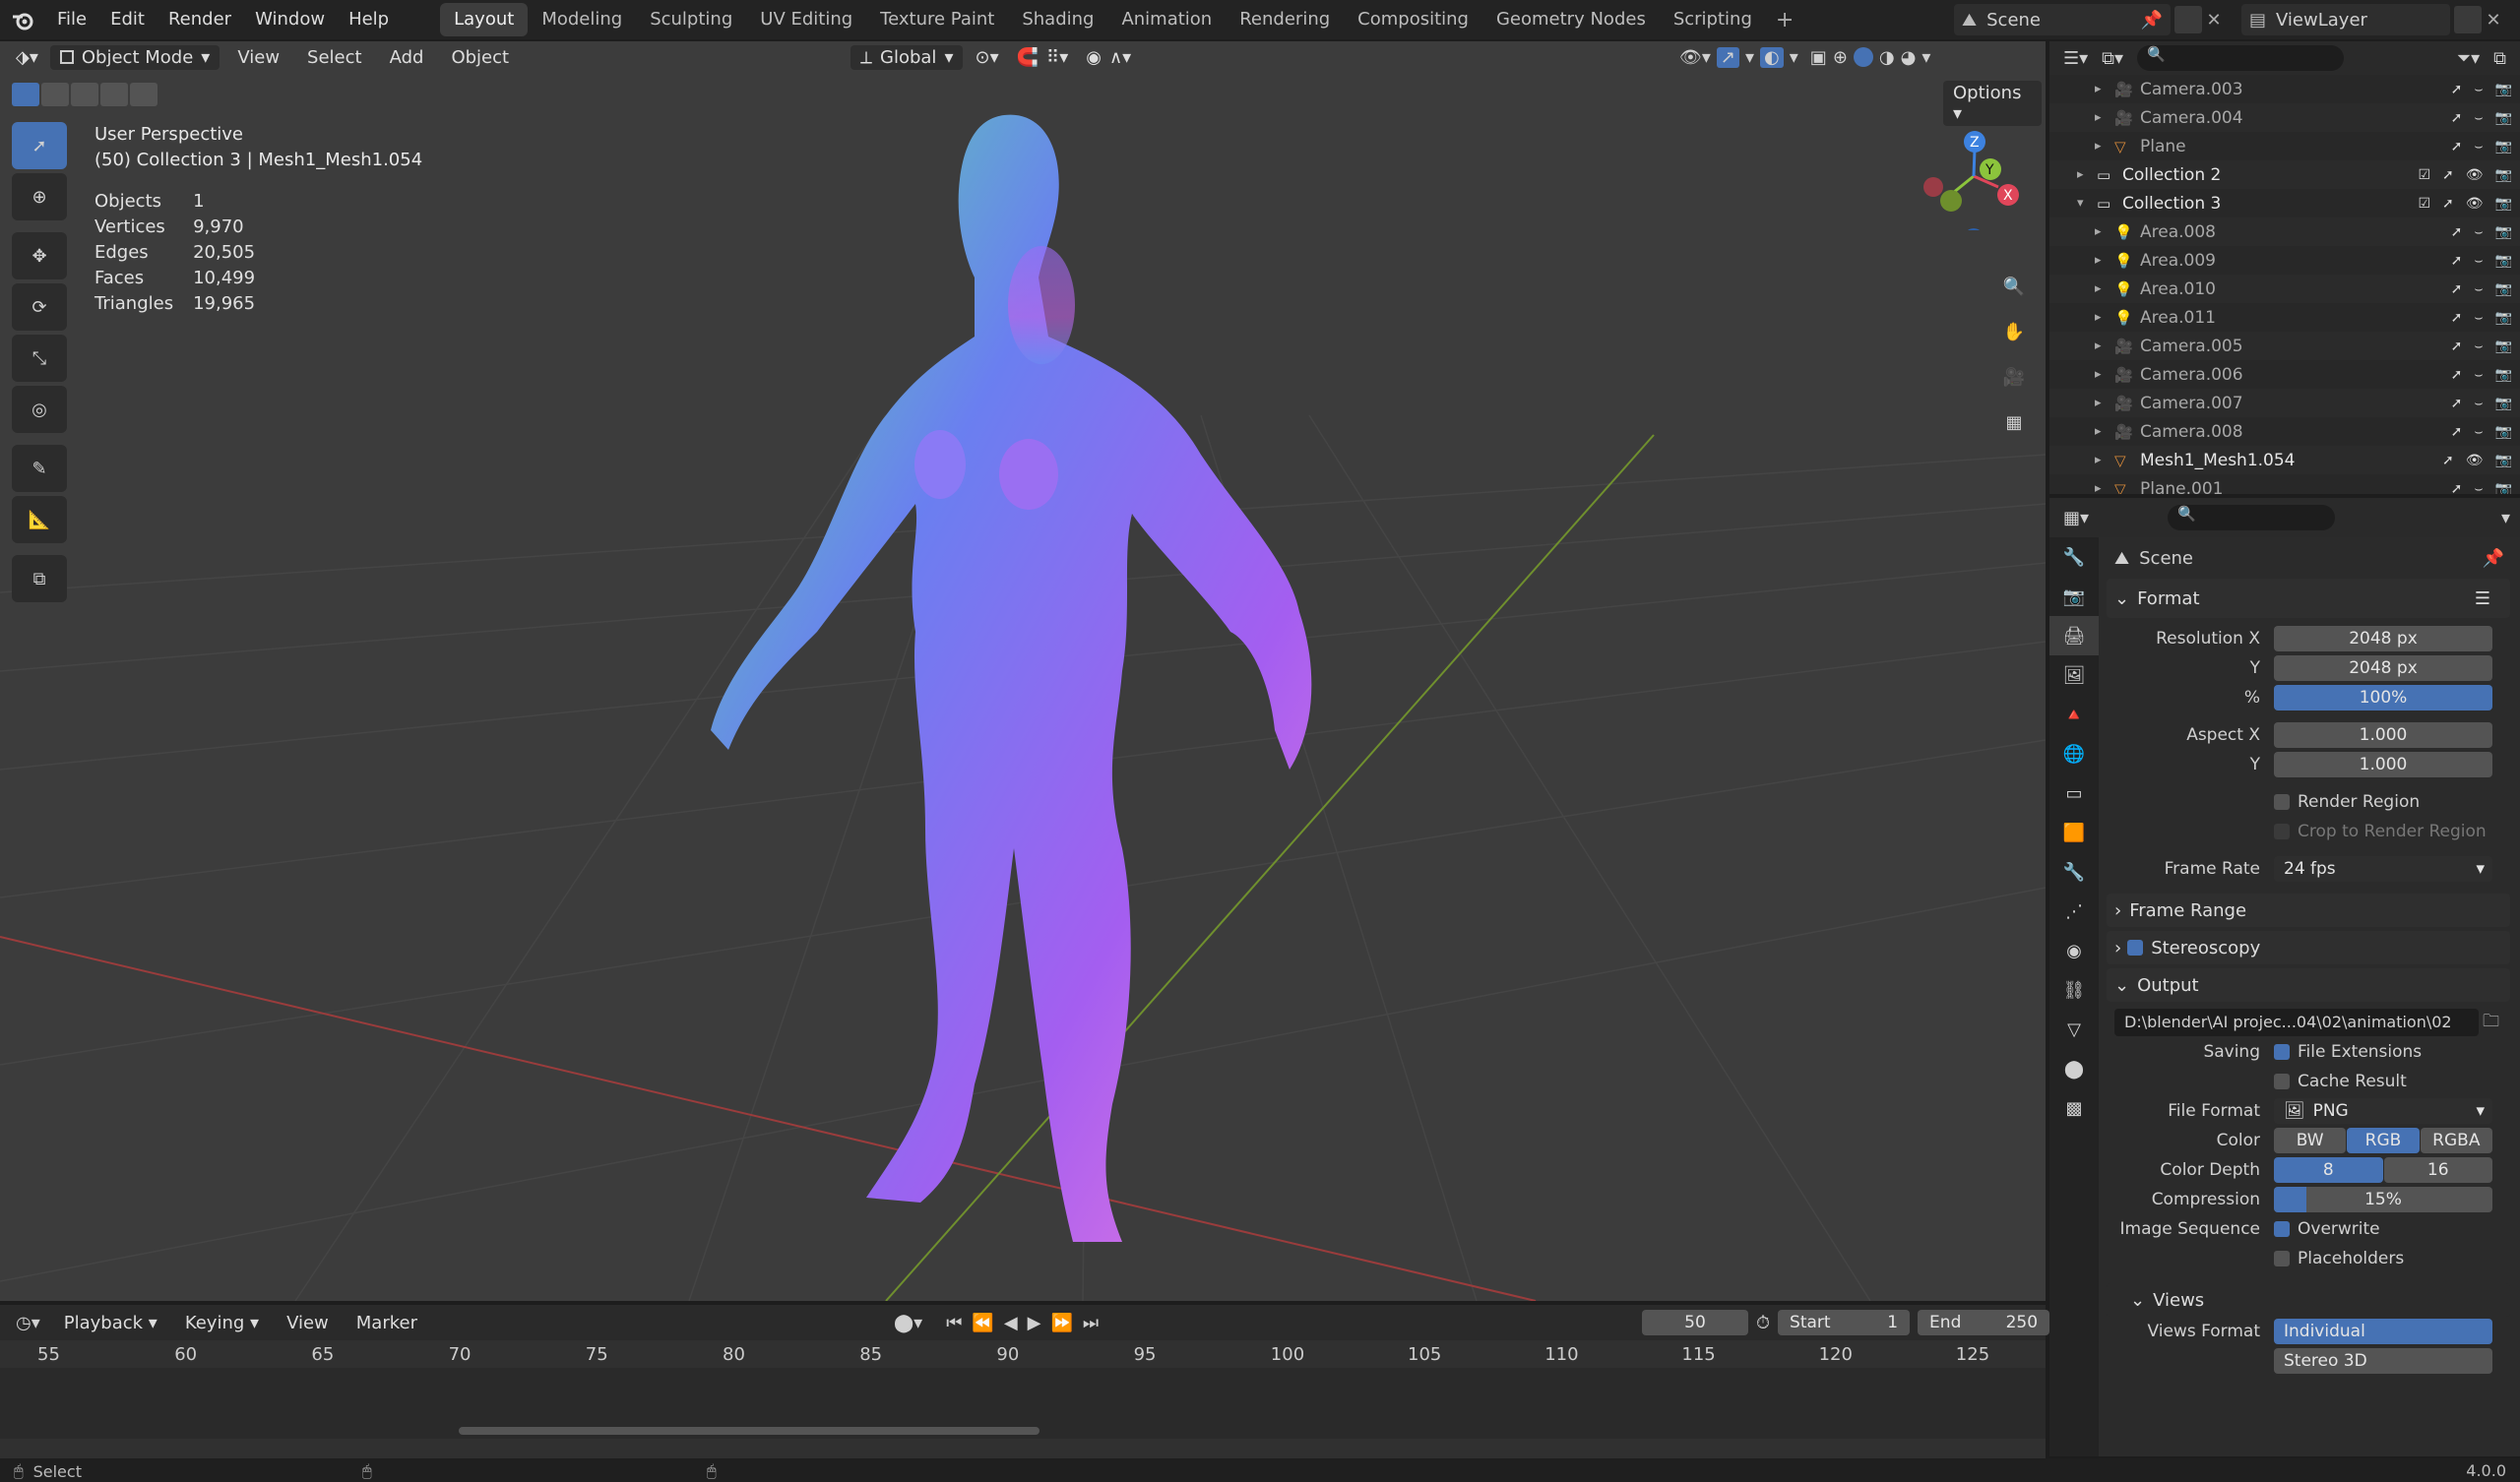 The width and height of the screenshot is (2520, 1482). Describe the element at coordinates (71, 19) in the screenshot. I see `menu-file: File` at that location.